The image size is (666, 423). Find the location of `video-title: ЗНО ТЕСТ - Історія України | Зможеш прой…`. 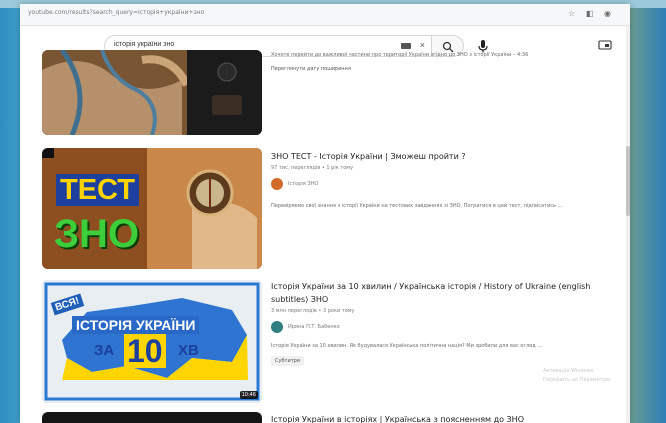

video-title: ЗНО ТЕСТ - Історія України | Зможеш прой… is located at coordinates (450, 156).